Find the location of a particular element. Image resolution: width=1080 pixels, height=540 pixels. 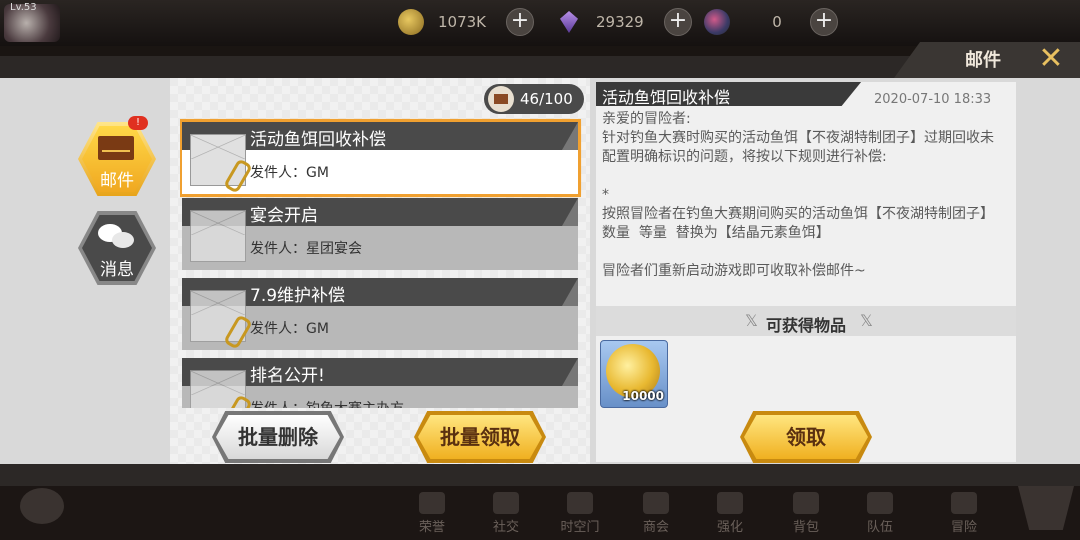

currency-gem: 29329 + is located at coordinates (624, 22).